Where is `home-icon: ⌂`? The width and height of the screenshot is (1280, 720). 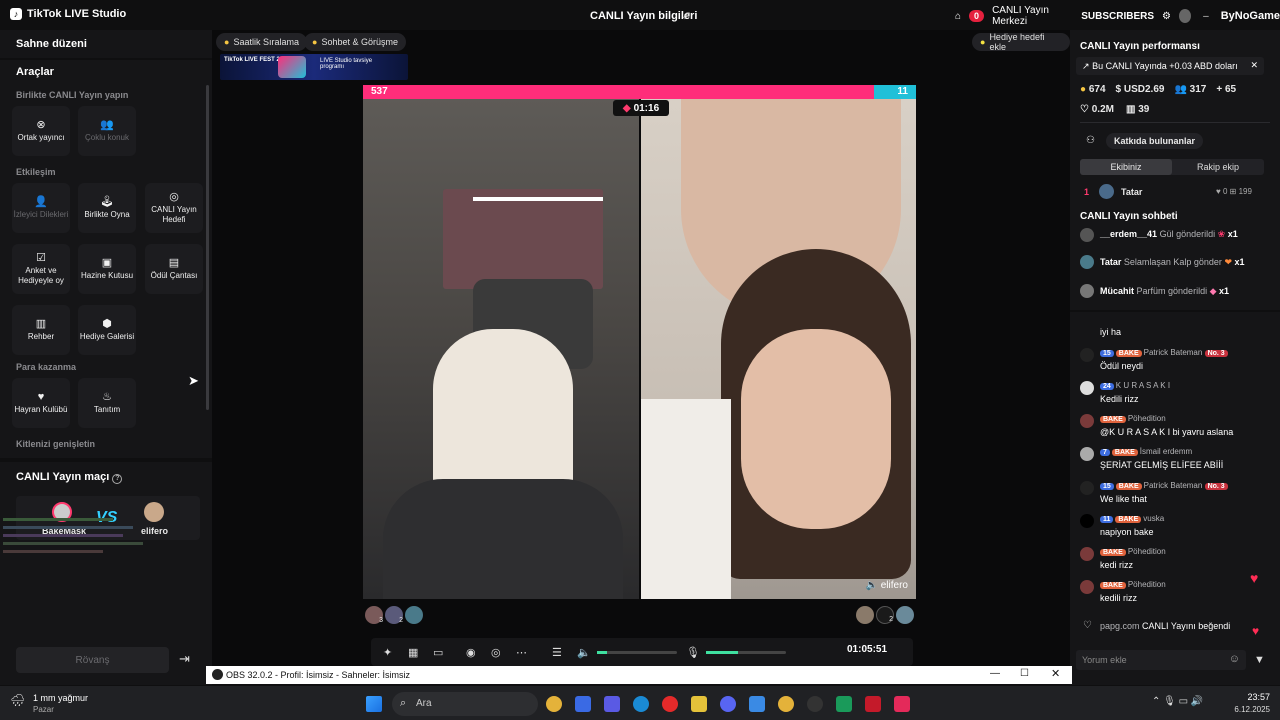
home-icon: ⌂ is located at coordinates (958, 16).